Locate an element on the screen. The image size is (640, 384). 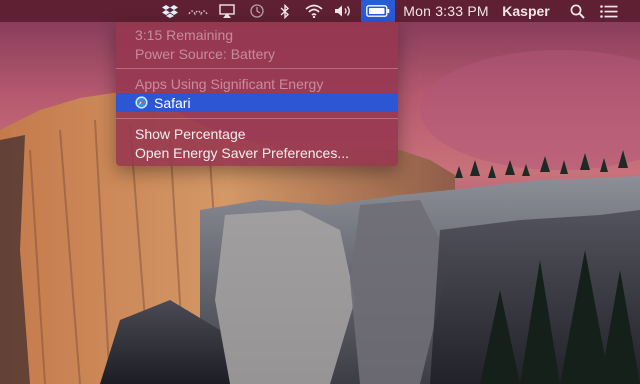
user-menu: Kasper is located at coordinates (526, 11).